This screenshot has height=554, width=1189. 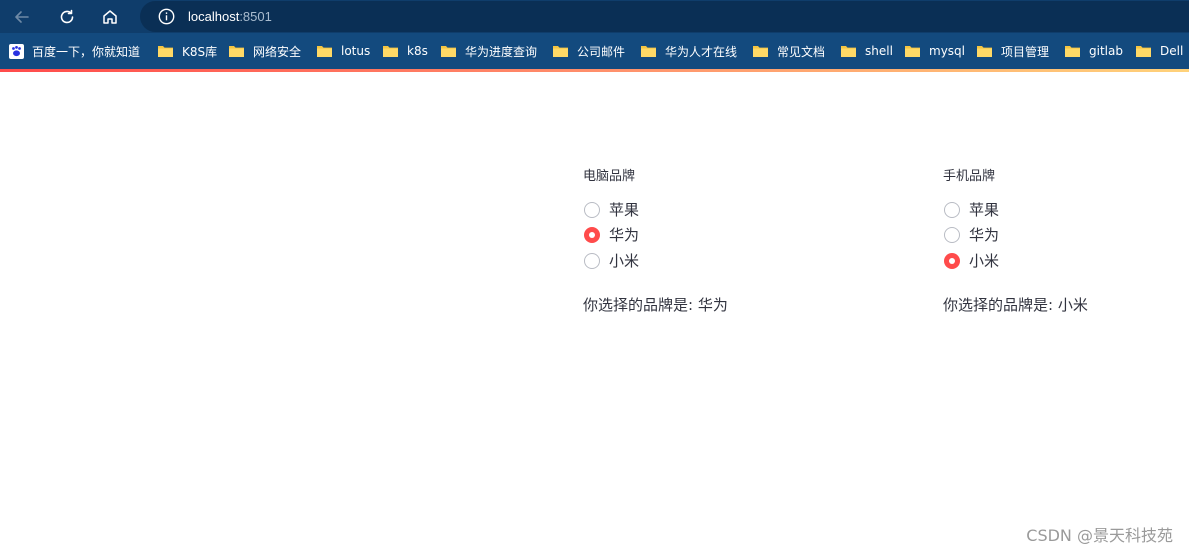 What do you see at coordinates (1159, 51) in the screenshot?
I see `bookmark-folder: Dell` at bounding box center [1159, 51].